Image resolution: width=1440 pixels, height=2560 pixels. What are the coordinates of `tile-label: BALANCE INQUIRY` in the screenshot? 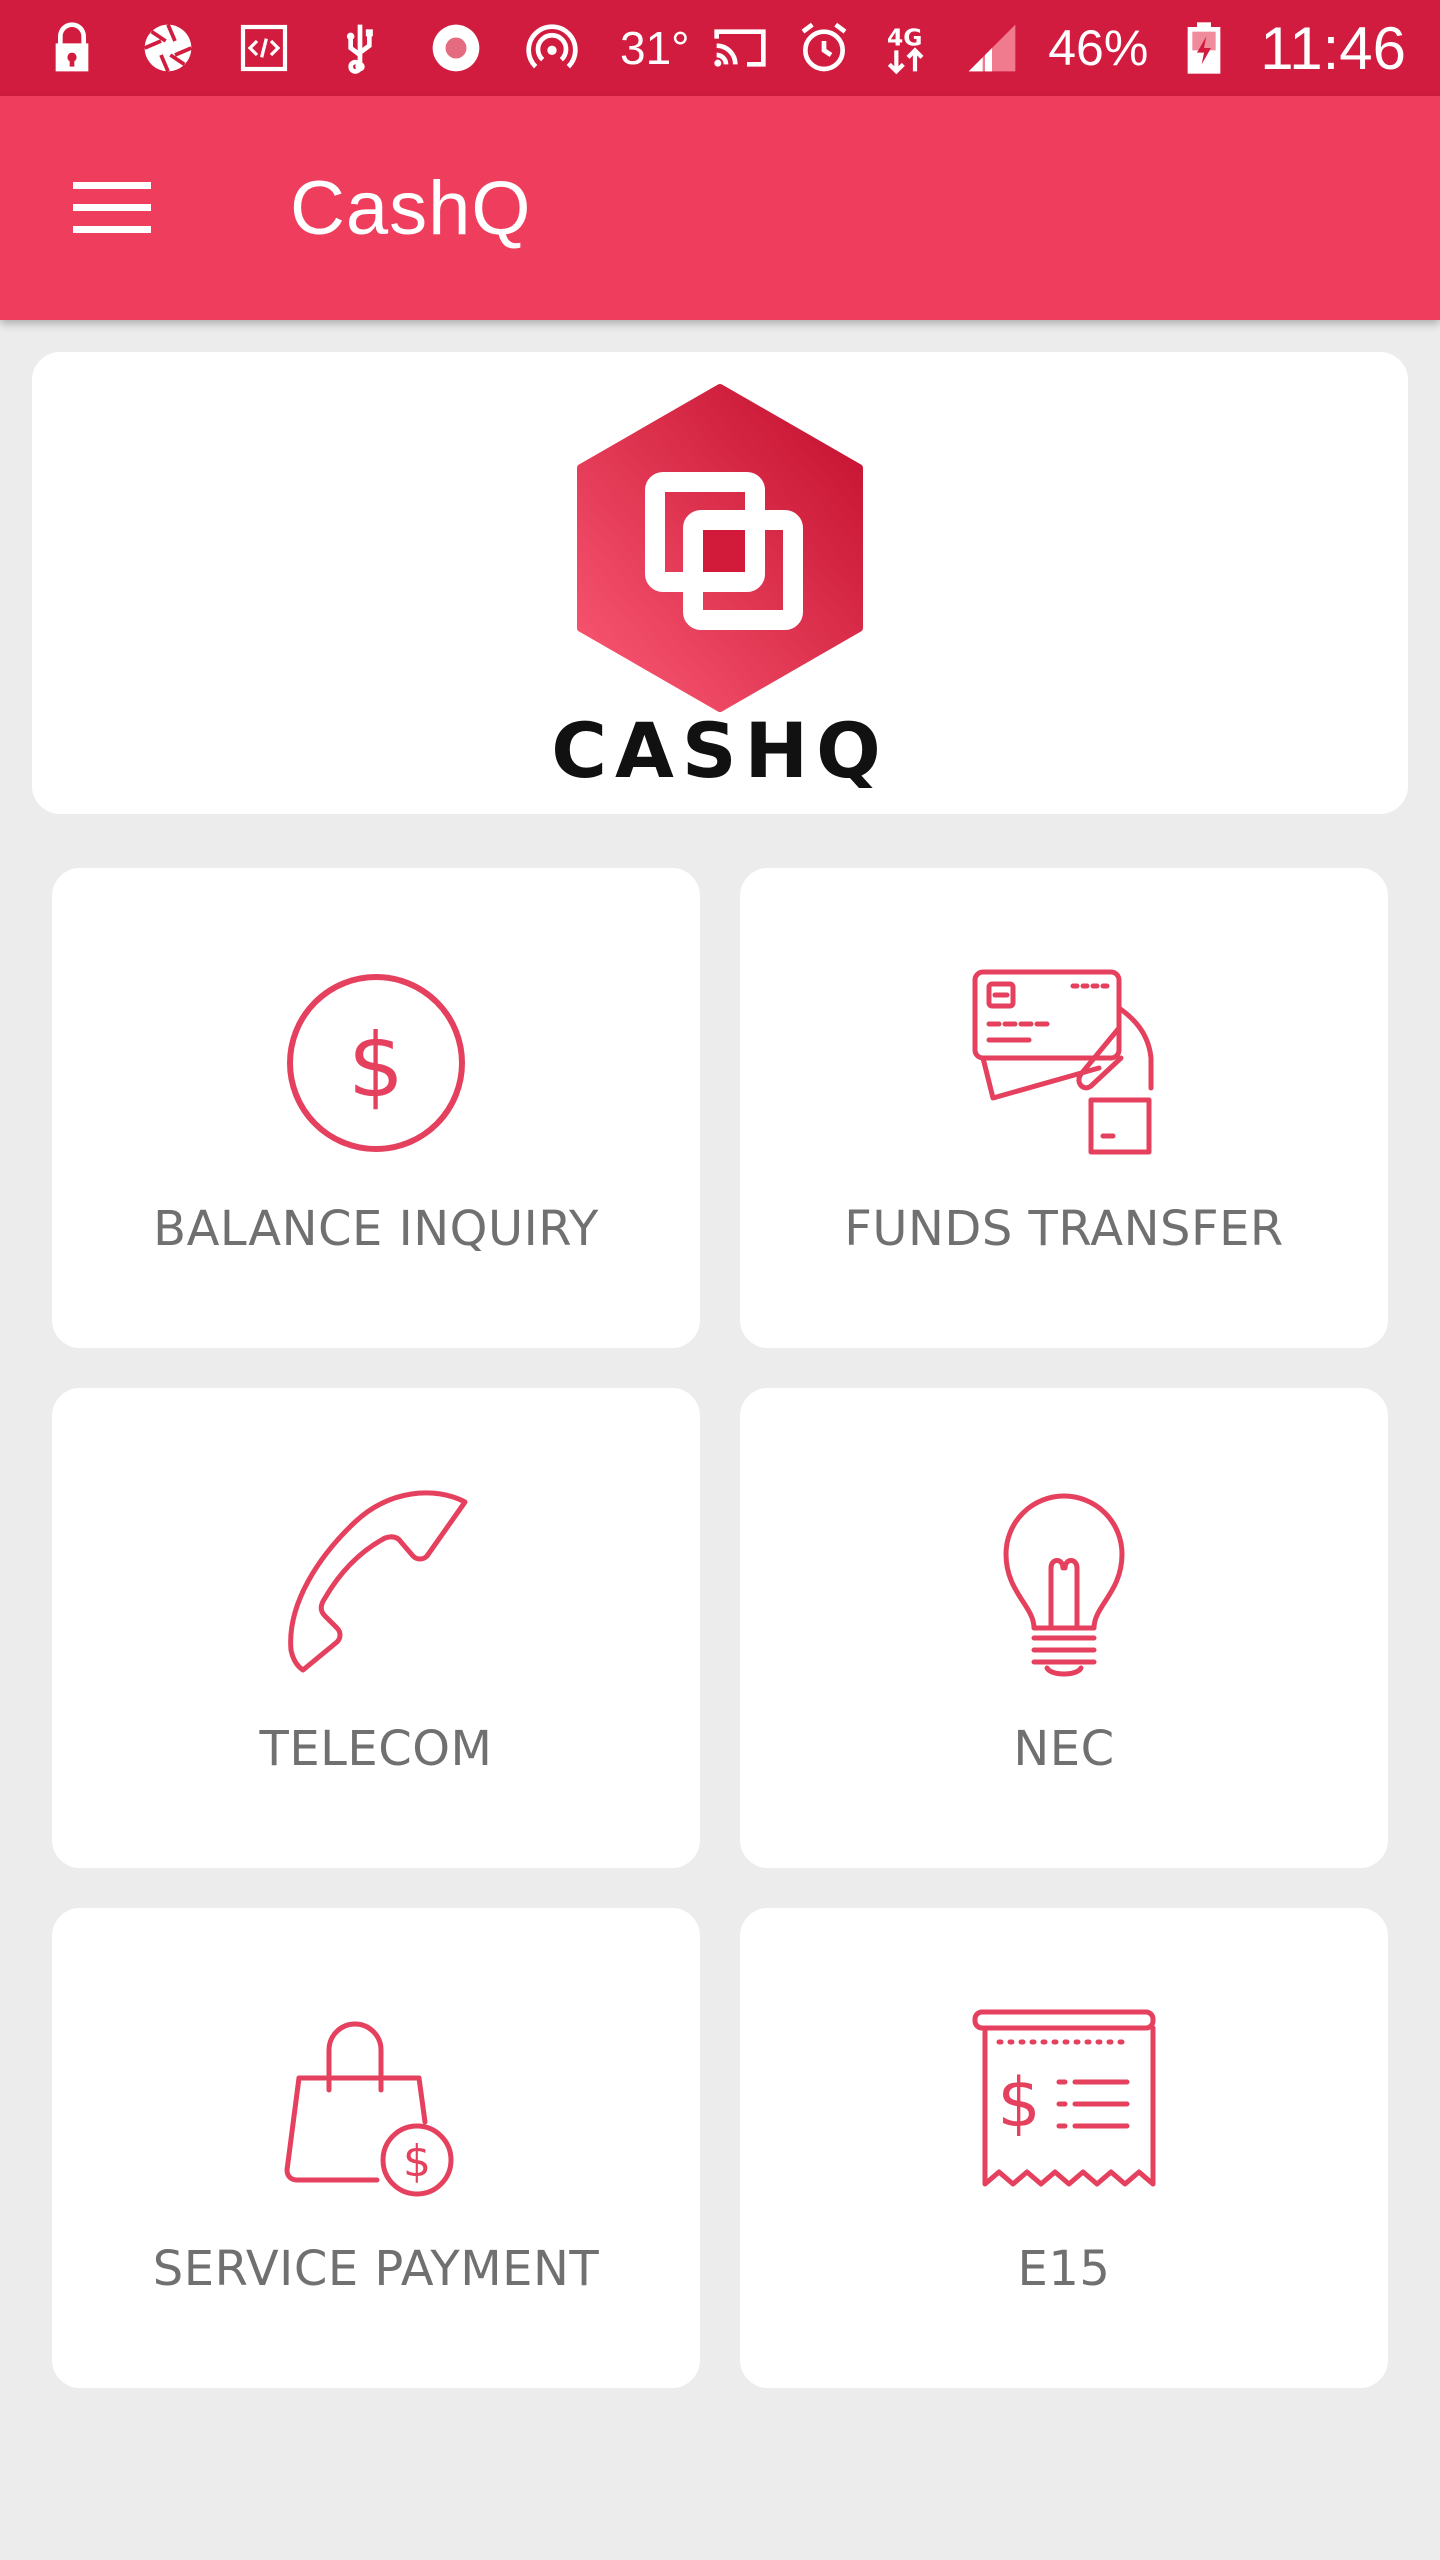 It's located at (376, 1229).